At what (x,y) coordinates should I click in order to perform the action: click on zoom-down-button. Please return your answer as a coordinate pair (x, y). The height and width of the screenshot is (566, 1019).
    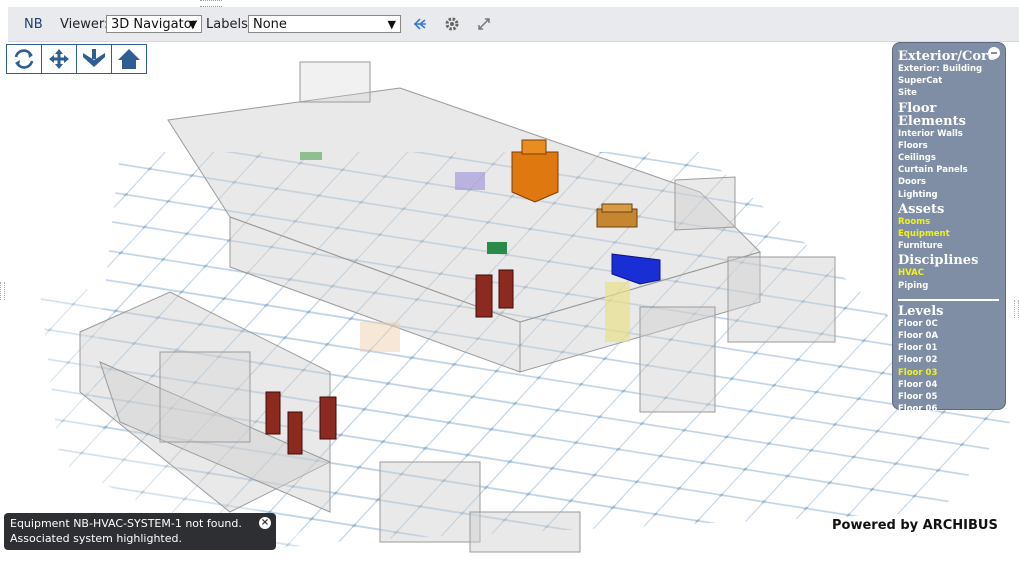
    Looking at the image, I should click on (94, 59).